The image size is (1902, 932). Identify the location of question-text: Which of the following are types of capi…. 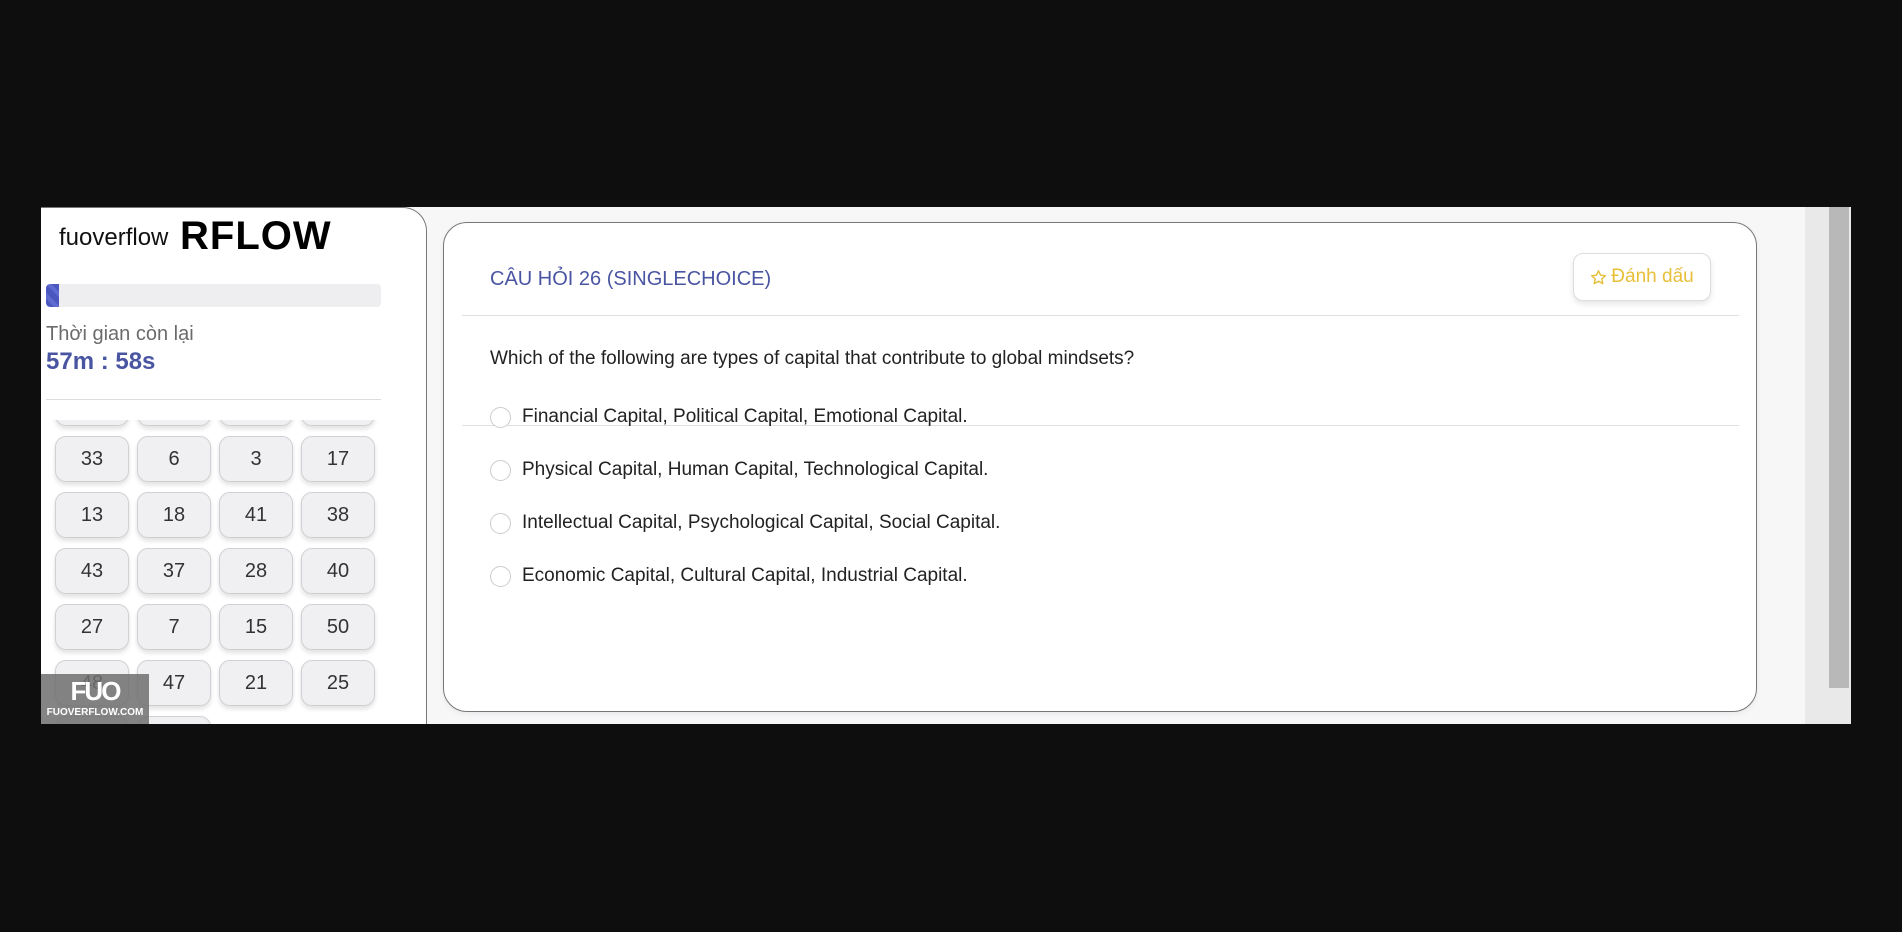
(812, 358).